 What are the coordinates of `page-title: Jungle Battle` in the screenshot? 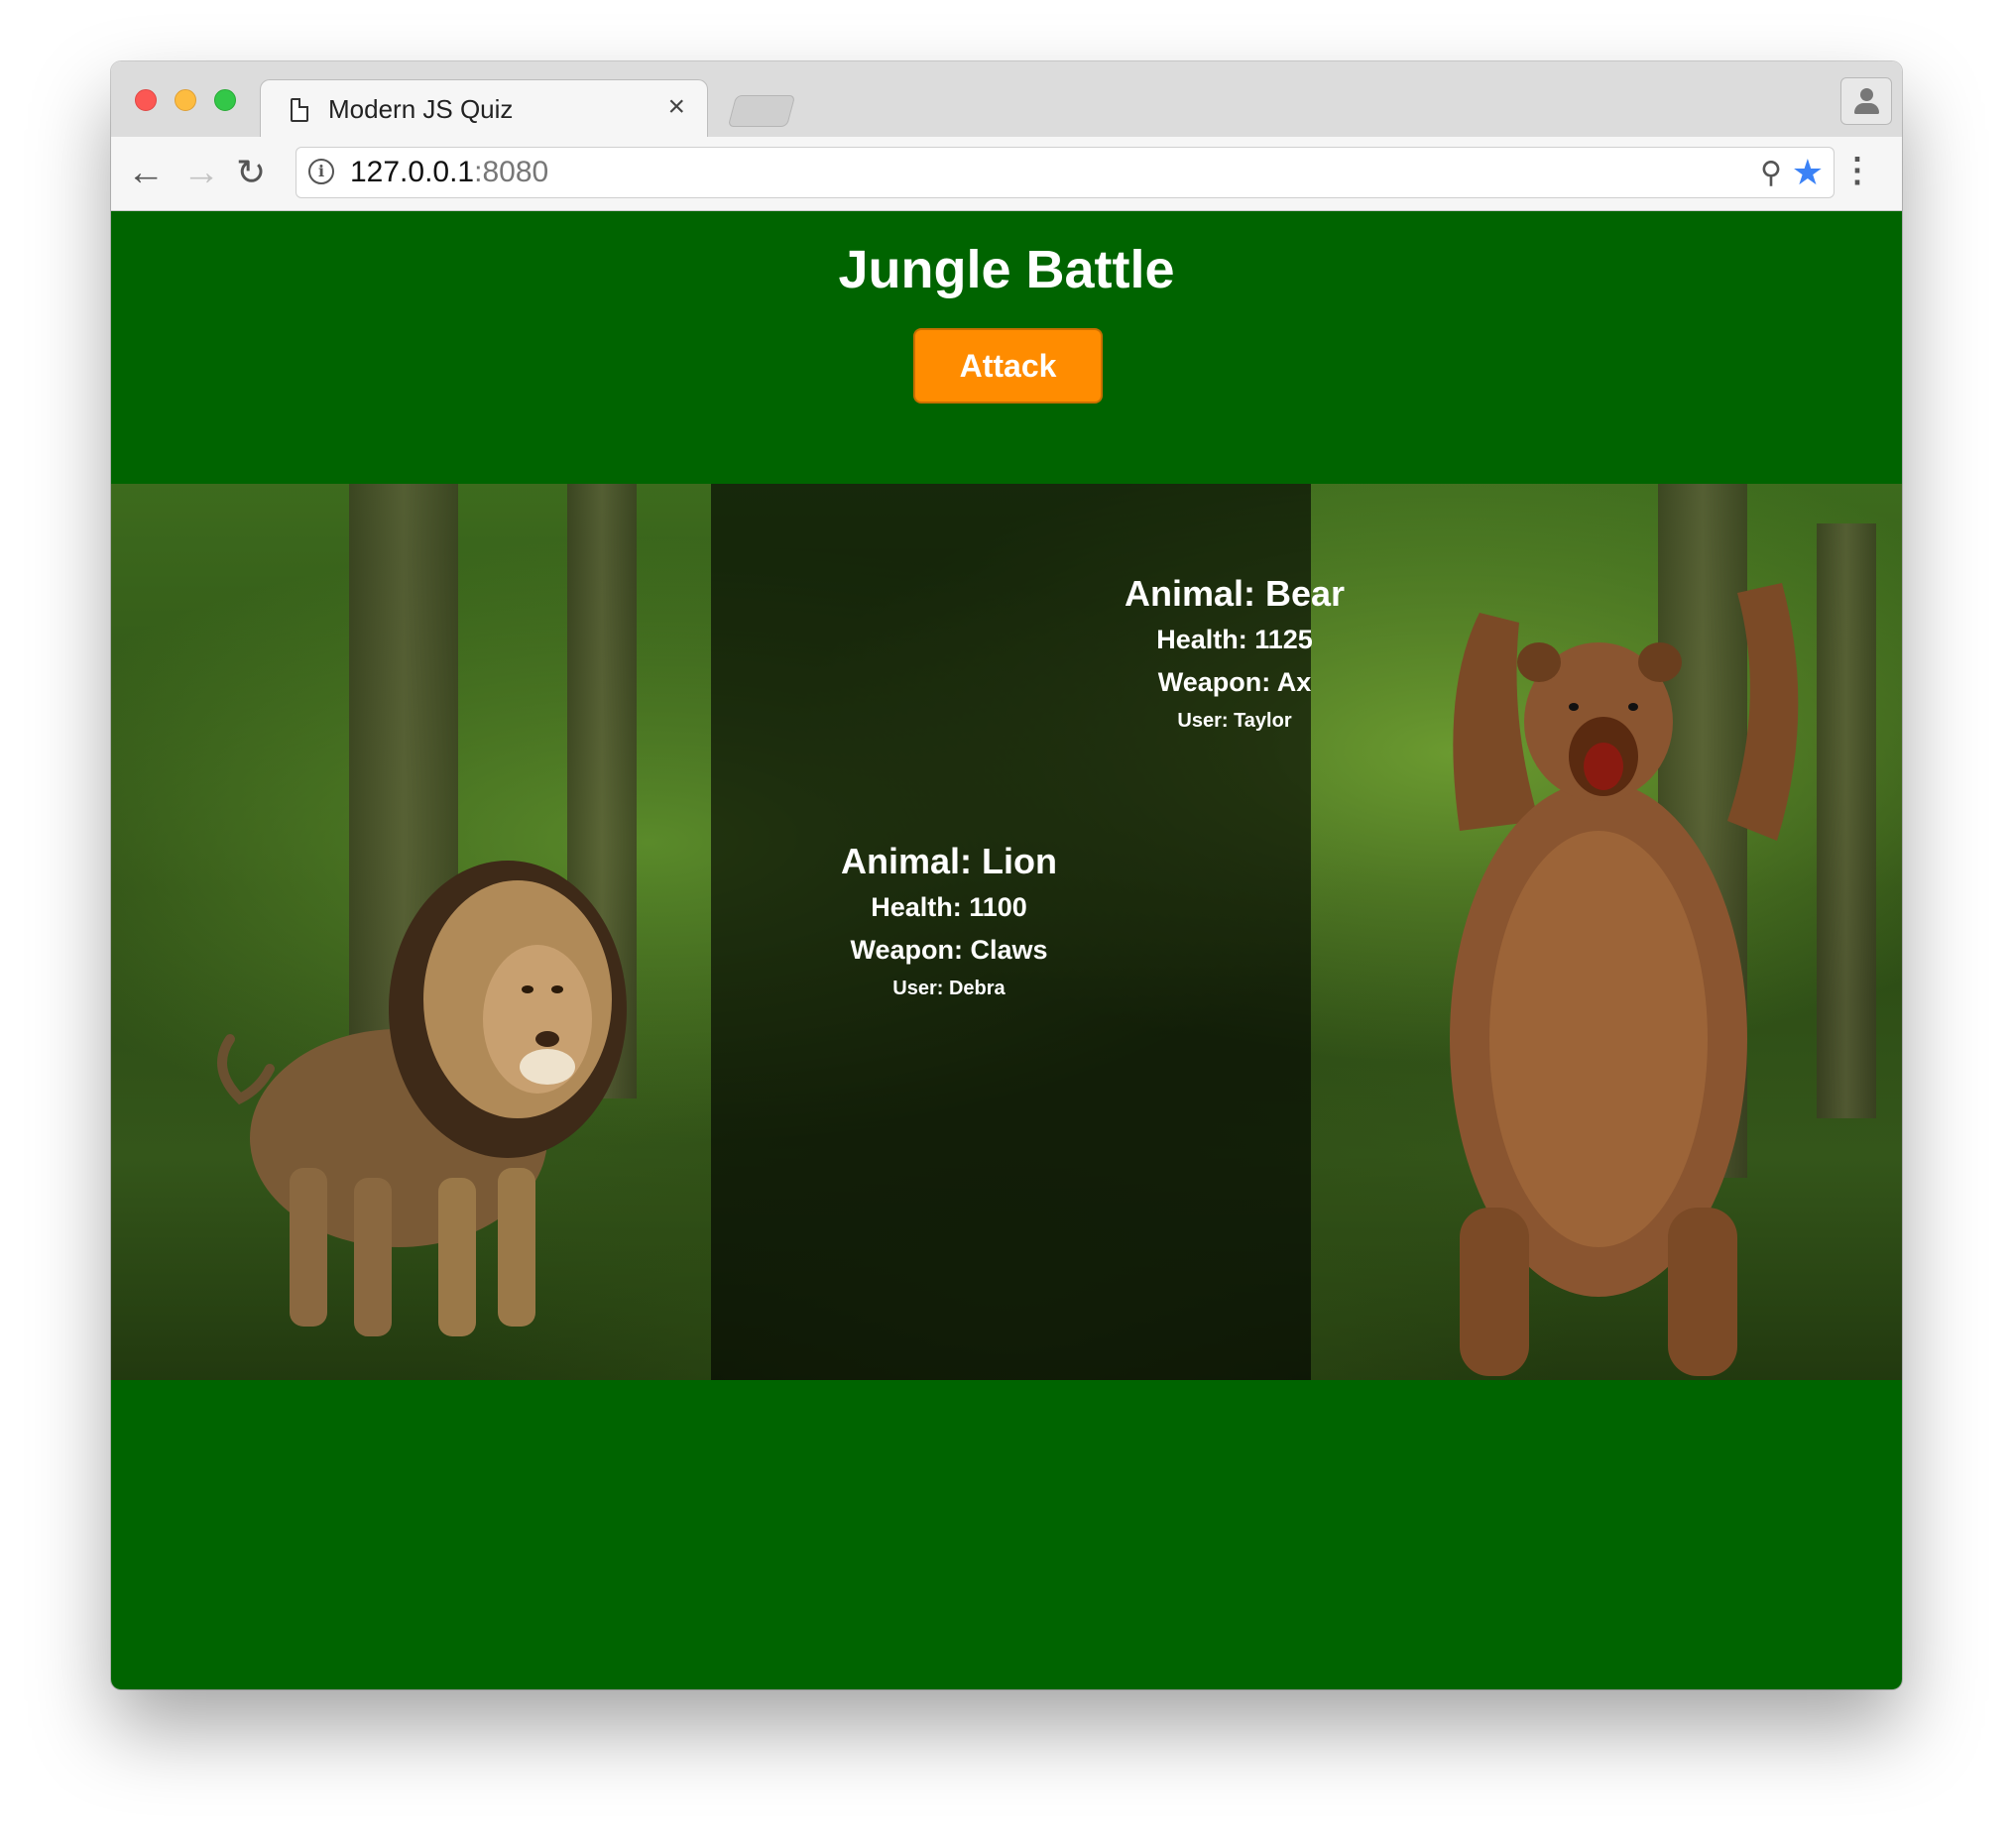 It's located at (1006, 269).